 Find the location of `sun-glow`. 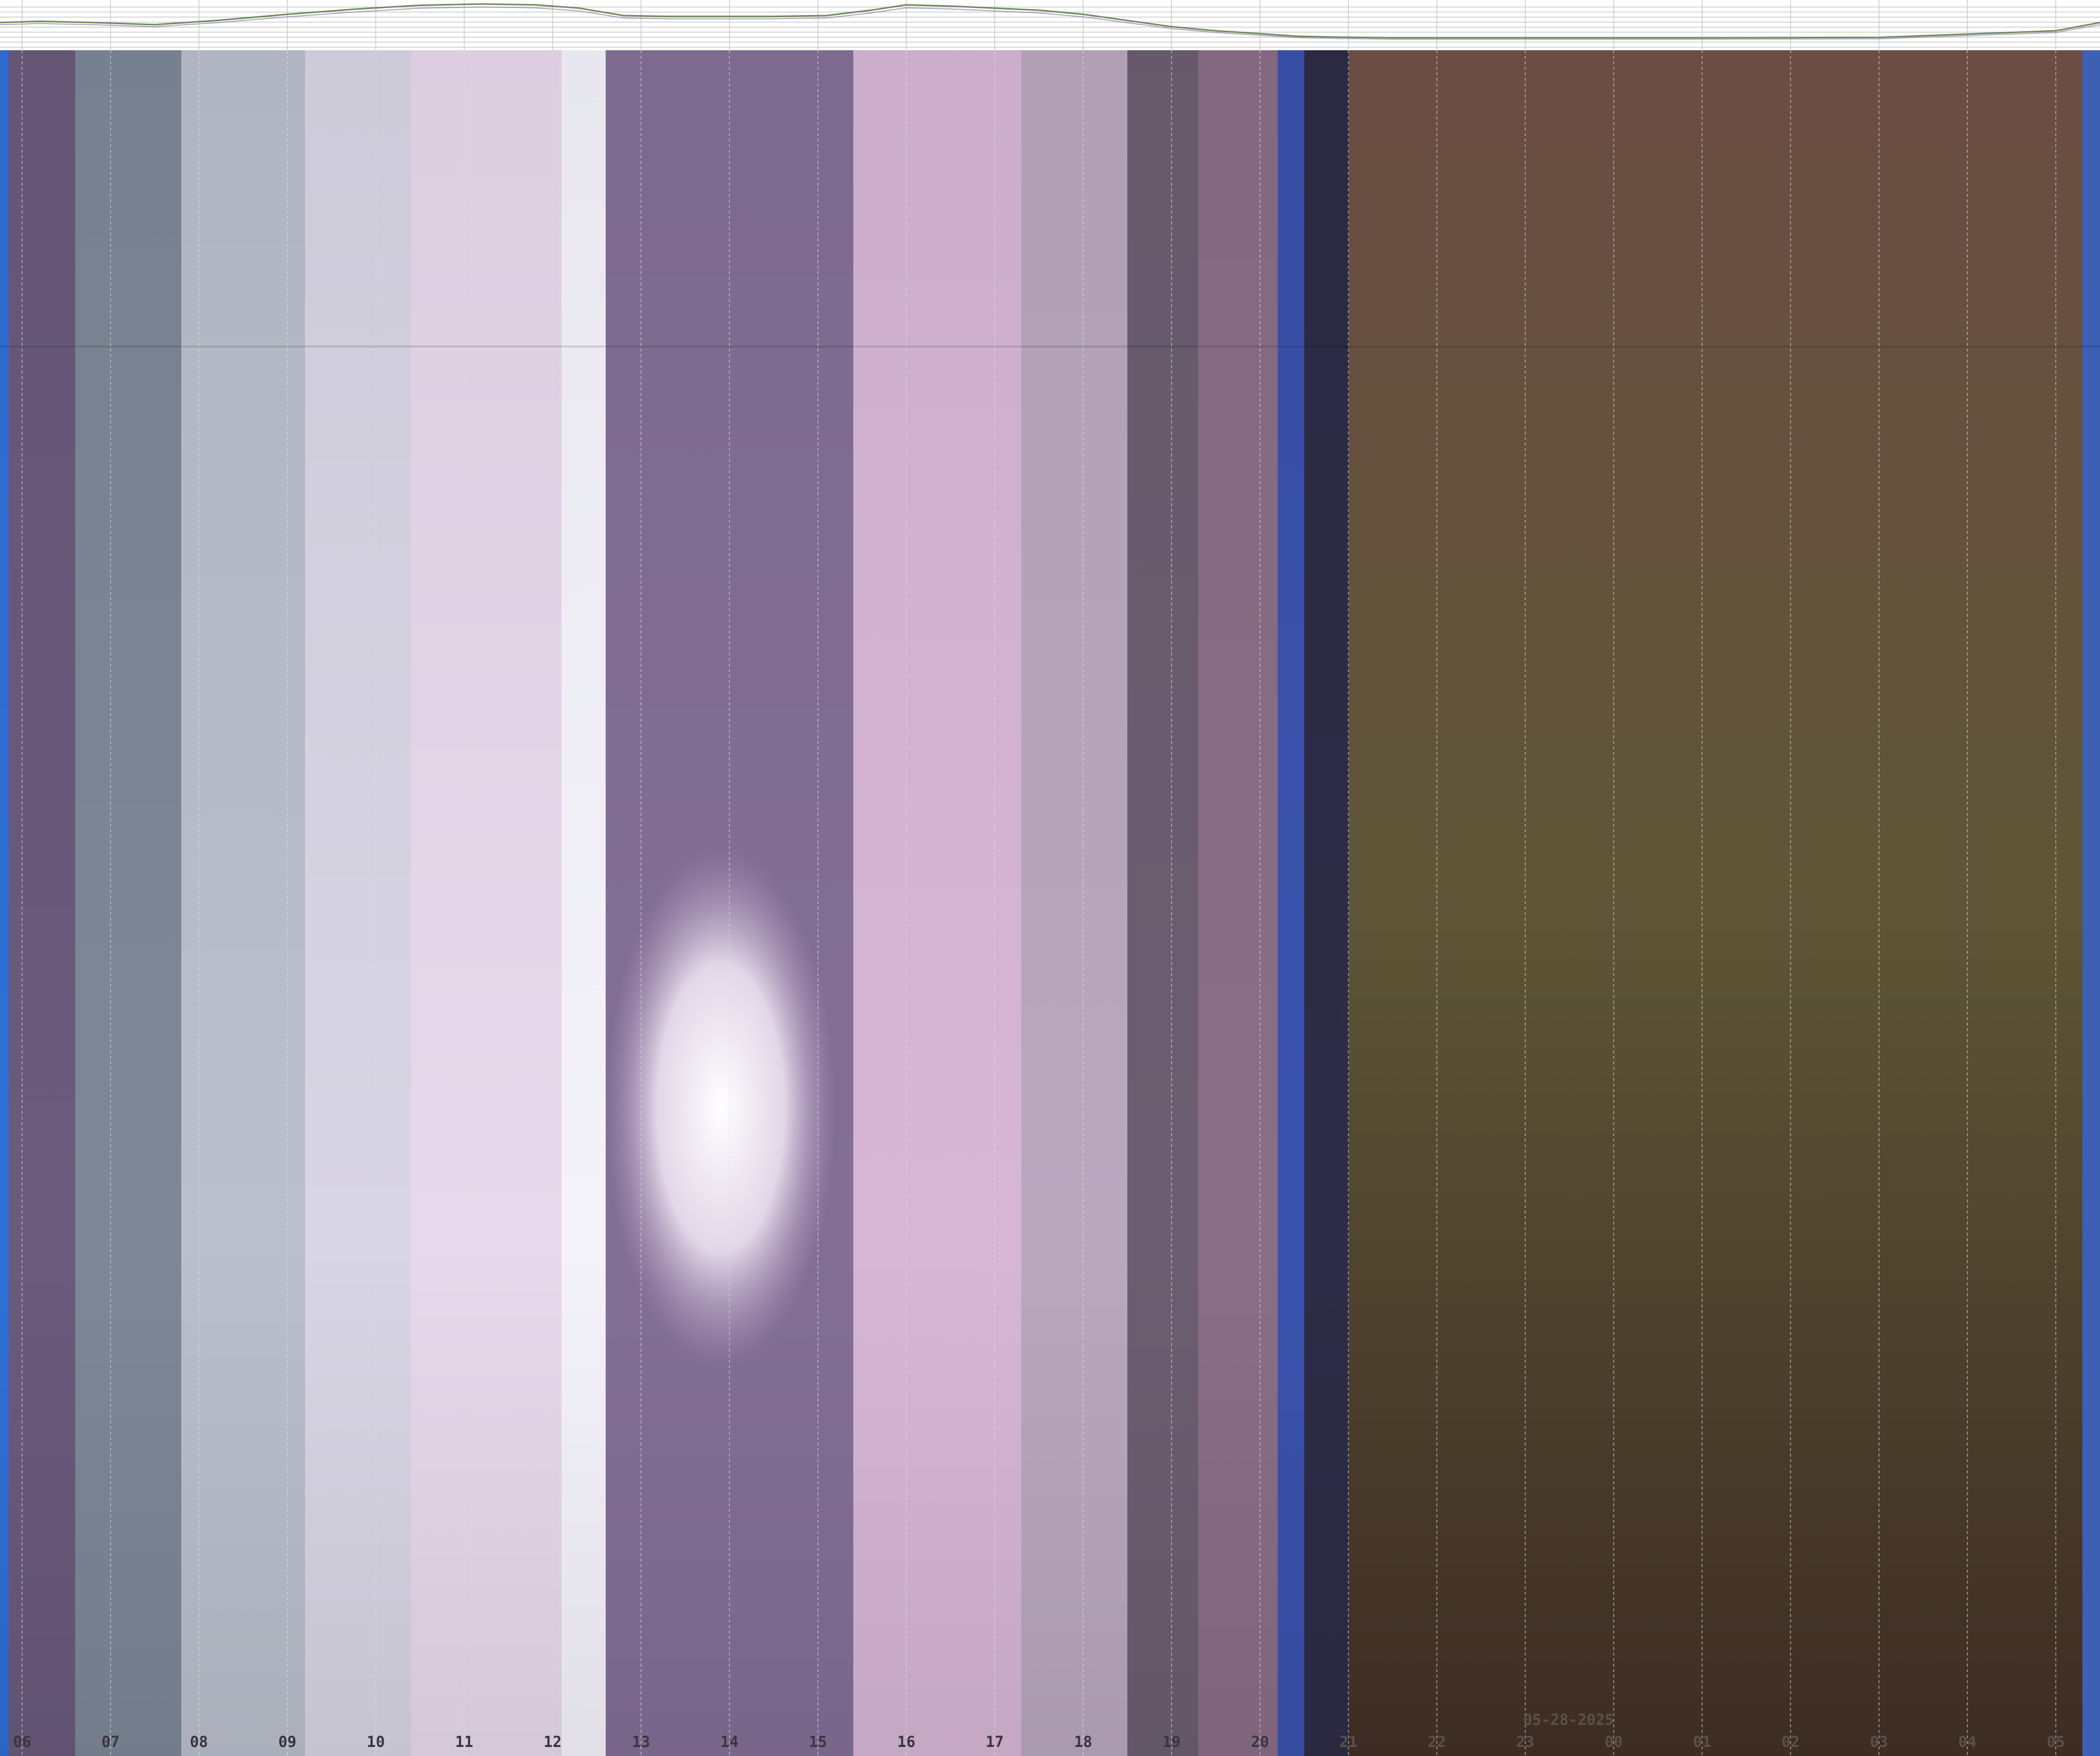

sun-glow is located at coordinates (721, 1107).